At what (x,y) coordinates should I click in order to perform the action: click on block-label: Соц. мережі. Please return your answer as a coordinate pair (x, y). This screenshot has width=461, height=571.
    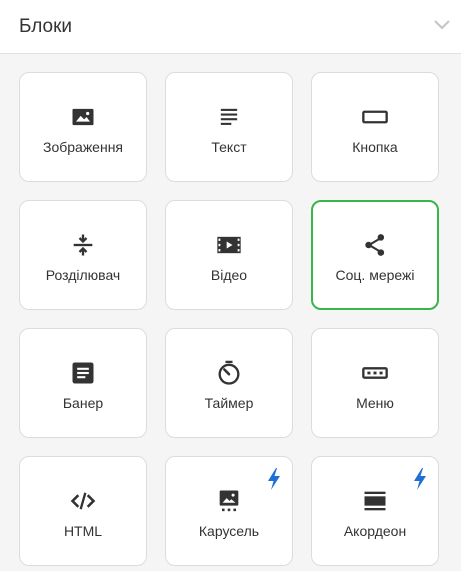
    Looking at the image, I should click on (375, 275).